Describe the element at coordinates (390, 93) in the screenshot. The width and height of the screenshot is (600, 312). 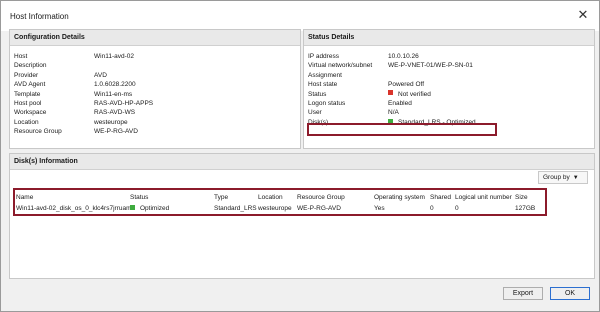
I see `status-red-indicator-icon` at that location.